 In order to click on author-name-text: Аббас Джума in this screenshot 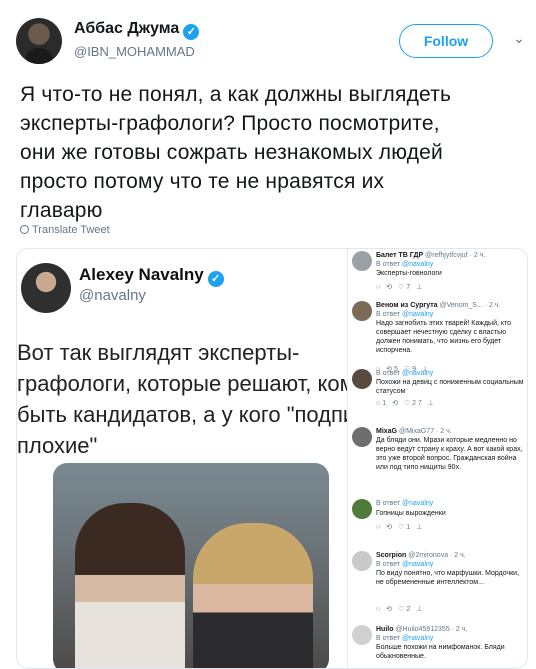, I will do `click(126, 28)`.